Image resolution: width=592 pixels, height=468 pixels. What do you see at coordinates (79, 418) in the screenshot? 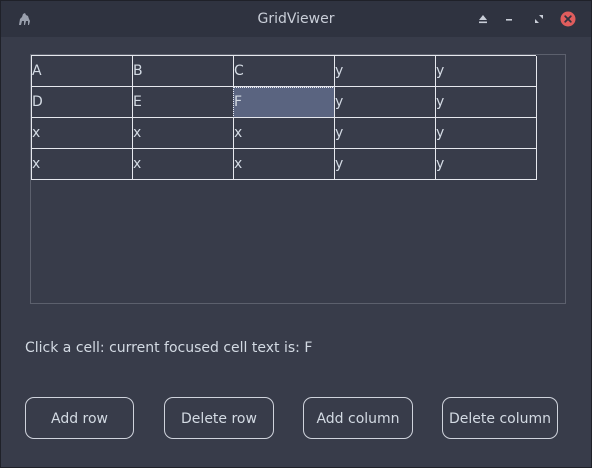
I see `add-row-button: Add row` at bounding box center [79, 418].